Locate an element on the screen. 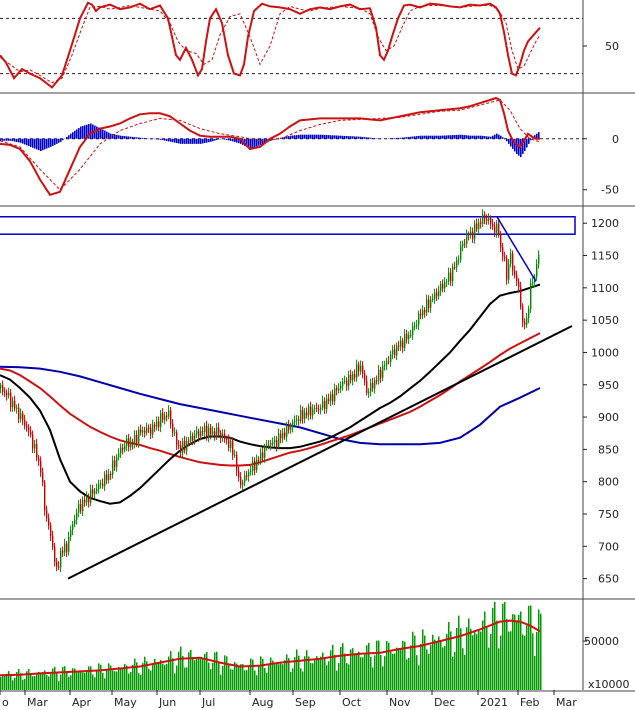 The image size is (635, 710). volume-unit-label: x10000 is located at coordinates (609, 684).